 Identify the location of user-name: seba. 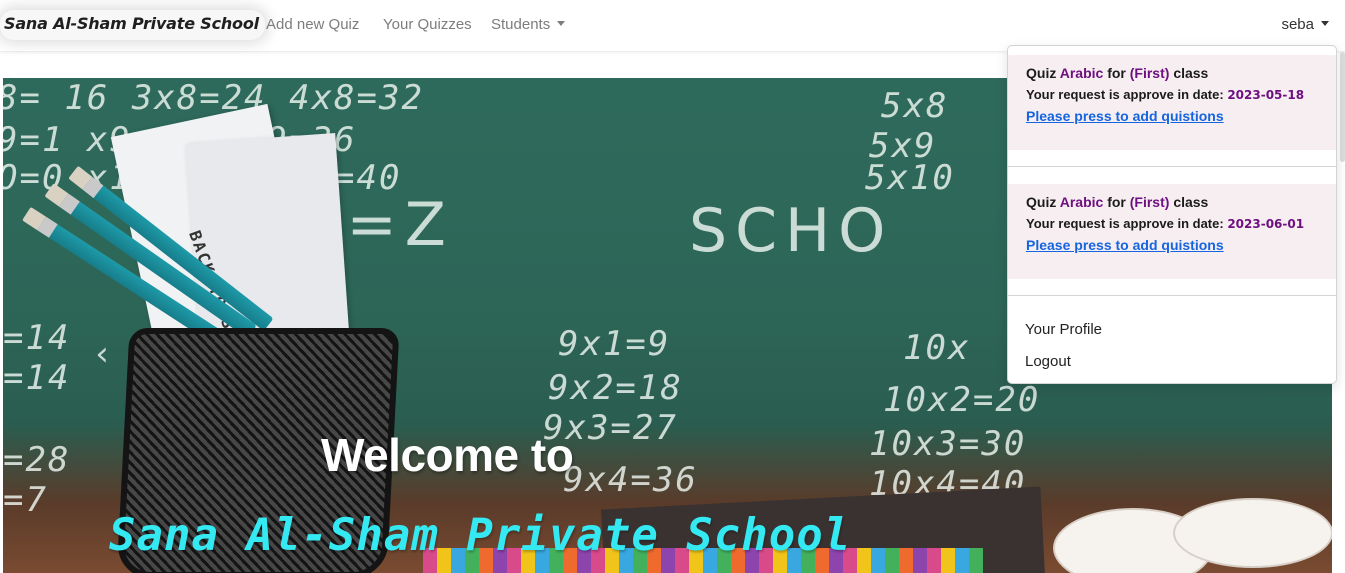
(1297, 24).